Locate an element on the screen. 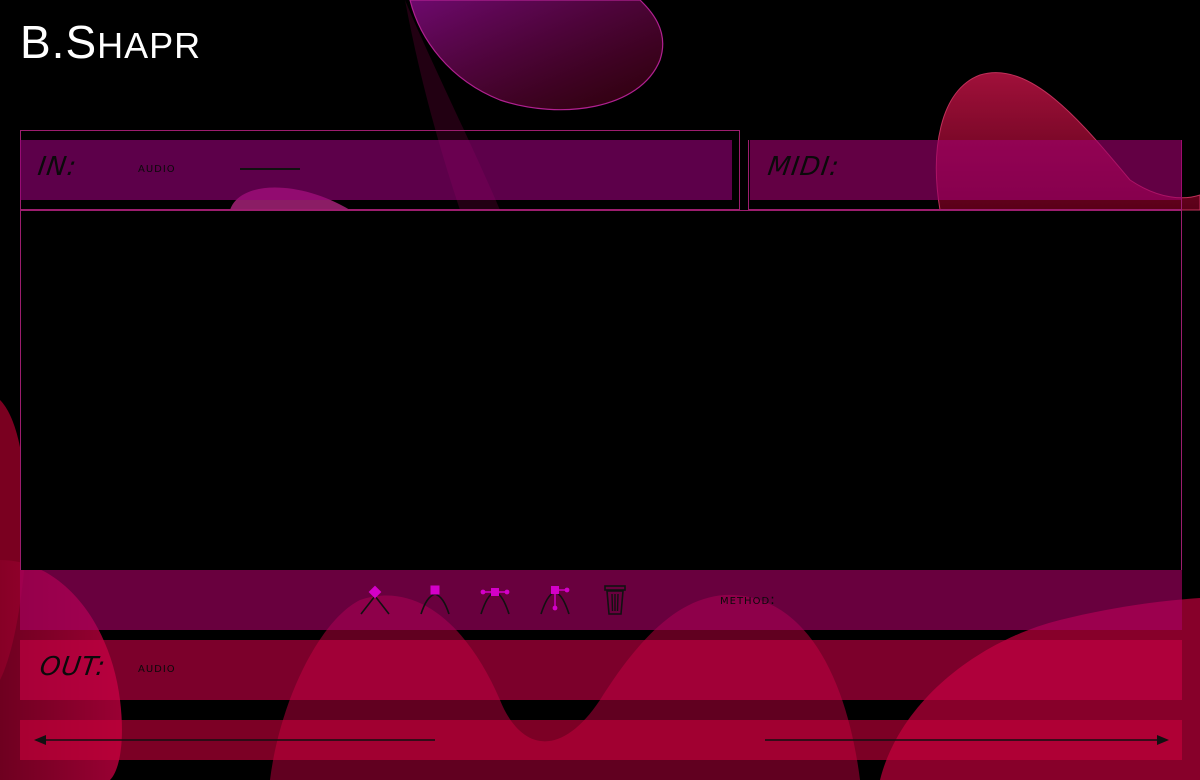  left-arrow-icon is located at coordinates (234, 740).